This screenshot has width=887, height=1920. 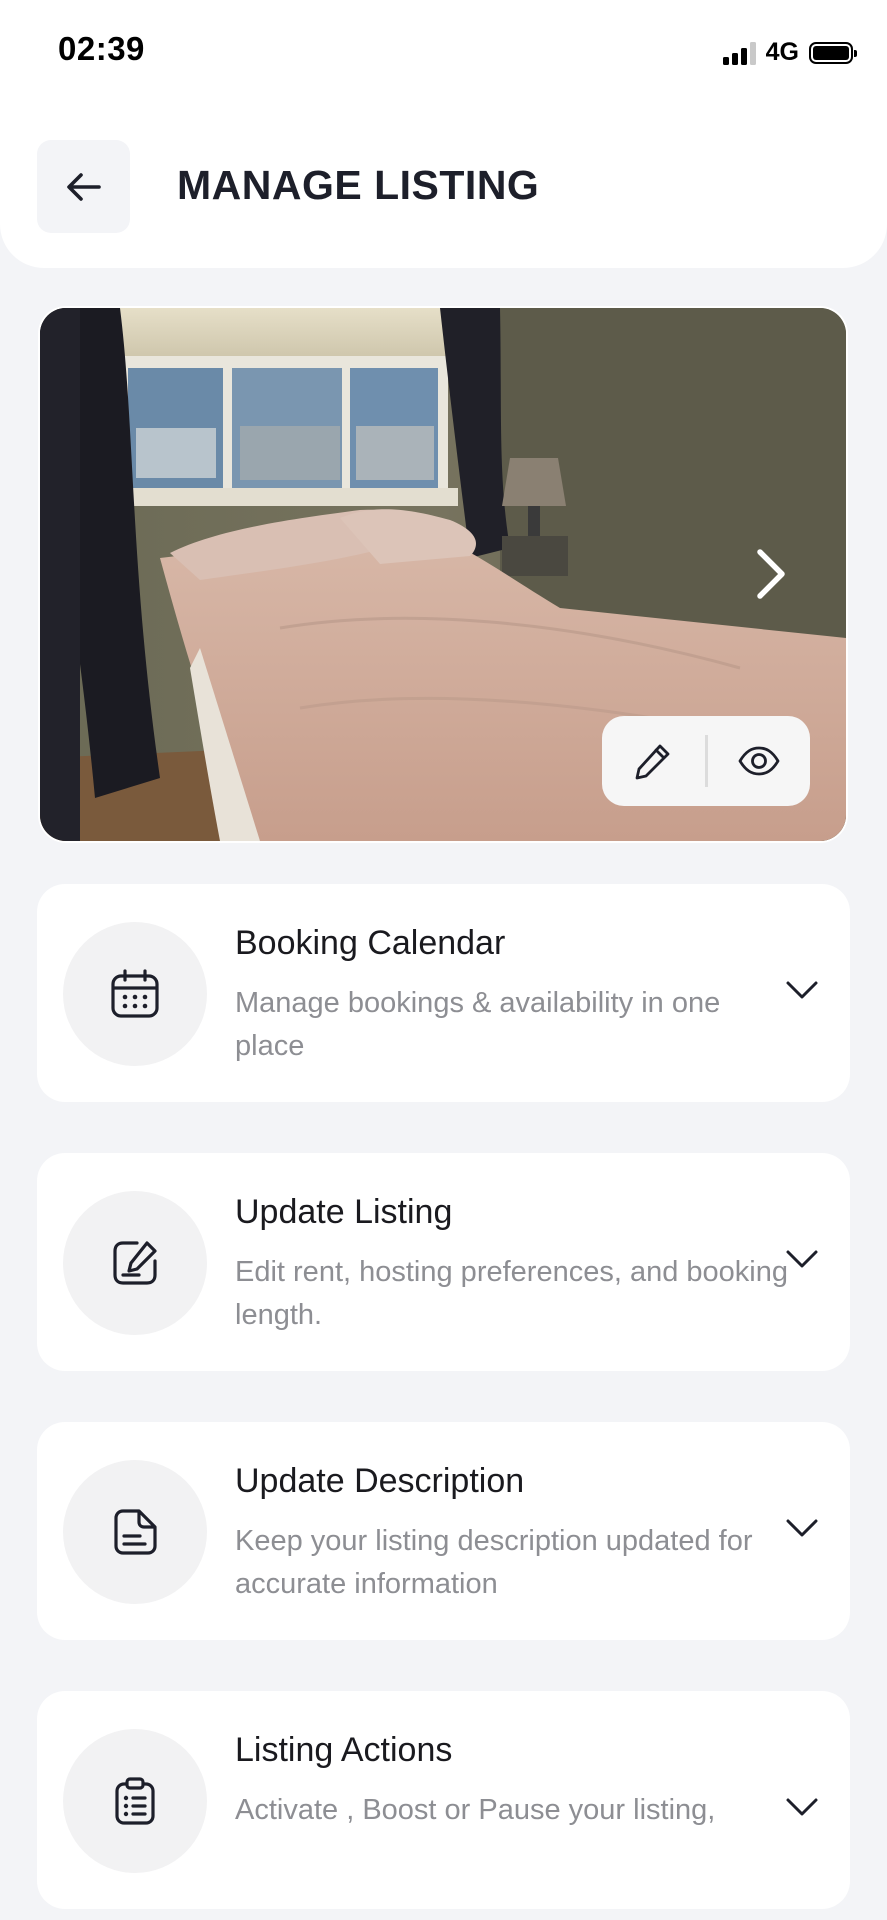 I want to click on card-title: Update Listing, so click(x=344, y=1212).